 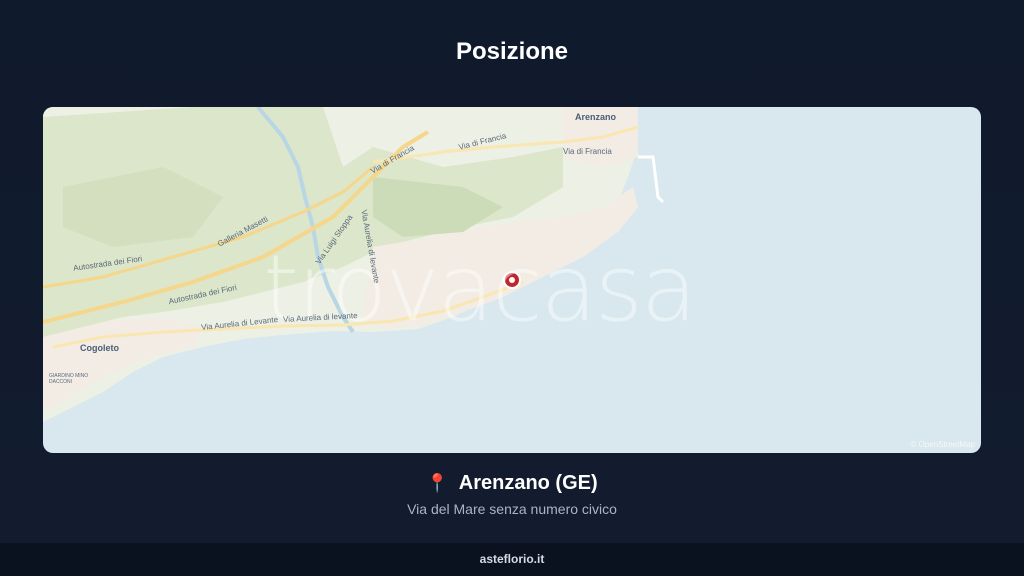 I want to click on footer: asteflorio.it, so click(x=512, y=559).